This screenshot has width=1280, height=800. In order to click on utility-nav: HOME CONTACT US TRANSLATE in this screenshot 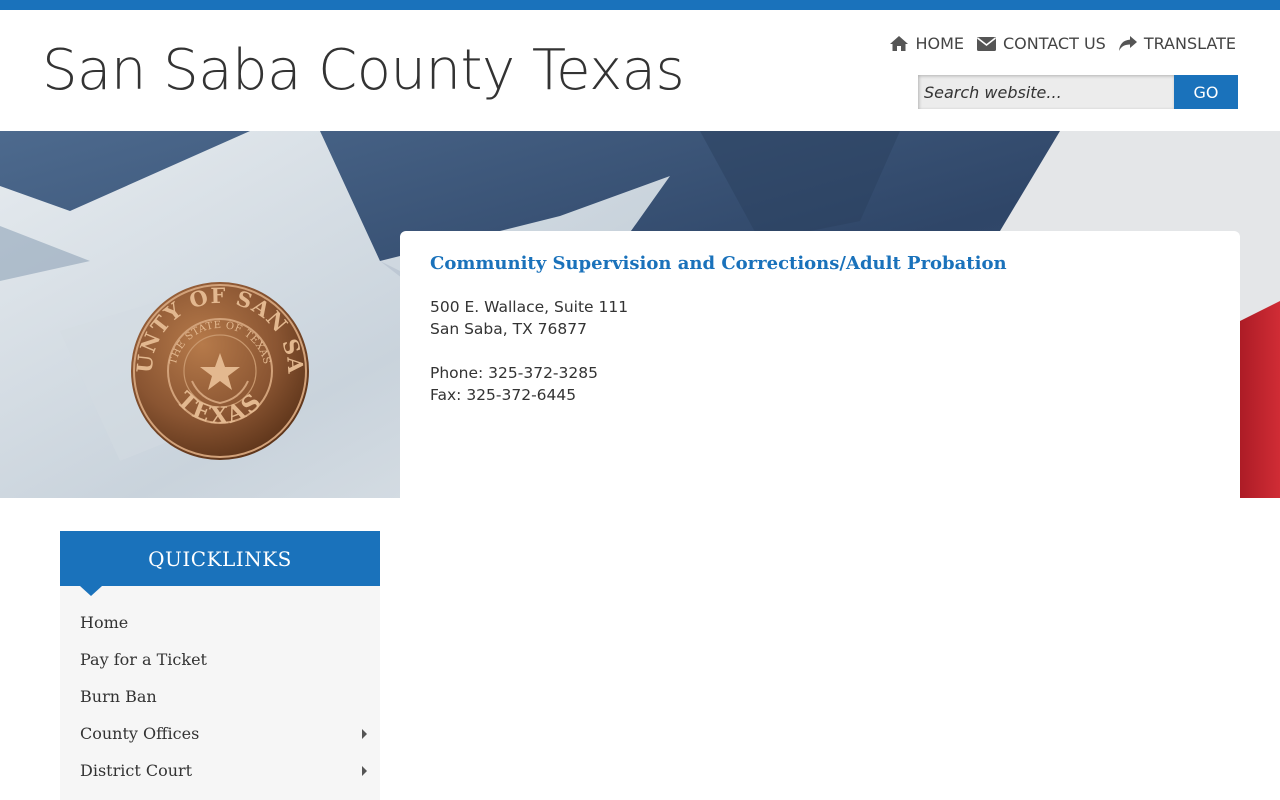, I will do `click(1063, 43)`.